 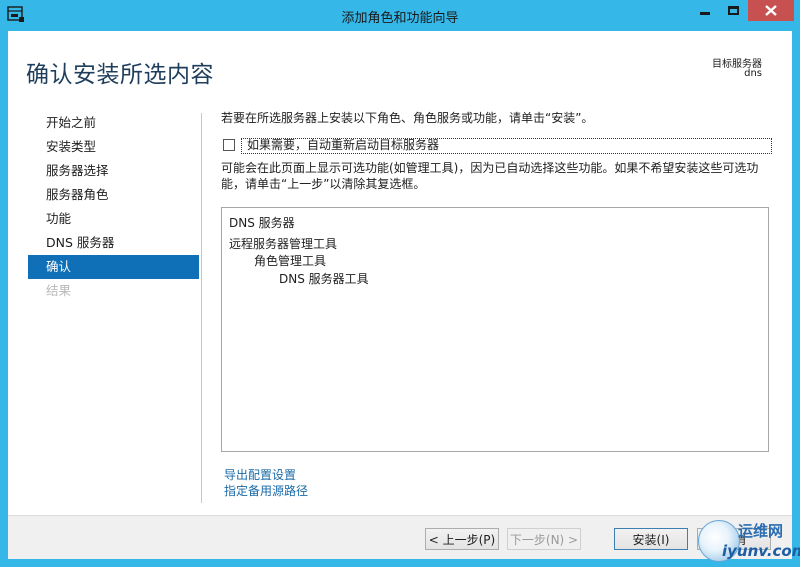 I want to click on wizard-nav: 开始之前 安装类型 服务器选择 服务器角色 功能 DNS 服务器 确认 结果, so click(x=113, y=207).